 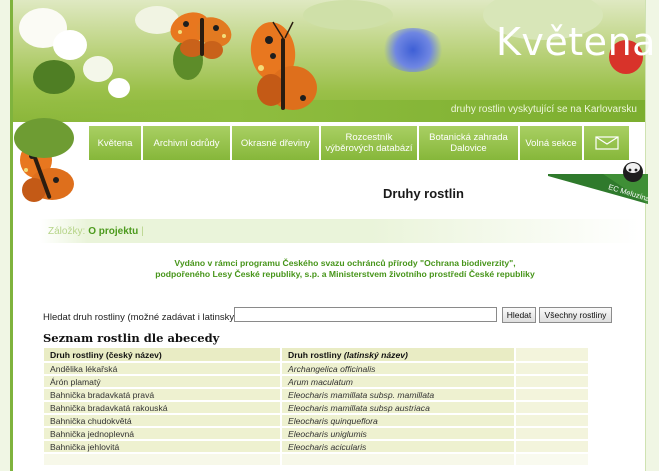 I want to click on plant-latin-name: Eleocharis mamillata subsp austriaca, so click(x=399, y=408).